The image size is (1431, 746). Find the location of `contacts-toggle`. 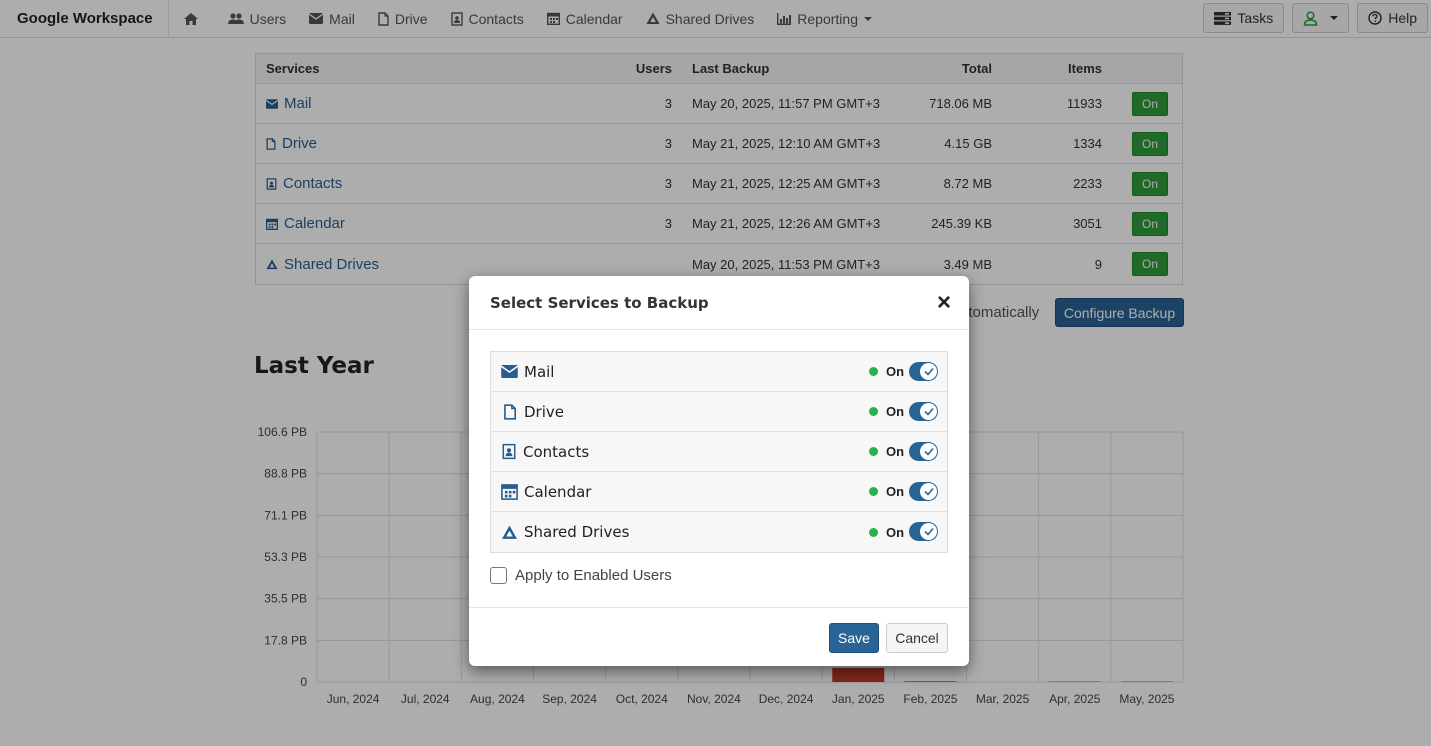

contacts-toggle is located at coordinates (923, 451).